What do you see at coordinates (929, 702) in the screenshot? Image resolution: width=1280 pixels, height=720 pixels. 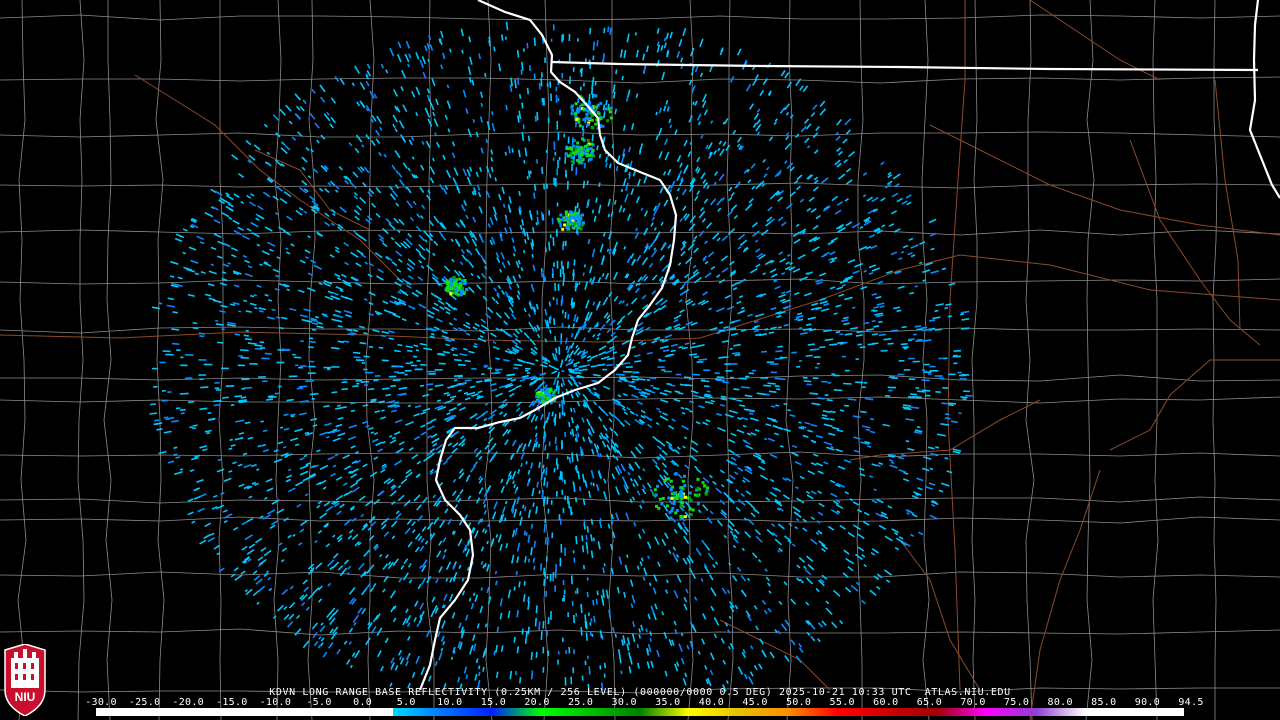 I see `legend-tick: 65.0` at bounding box center [929, 702].